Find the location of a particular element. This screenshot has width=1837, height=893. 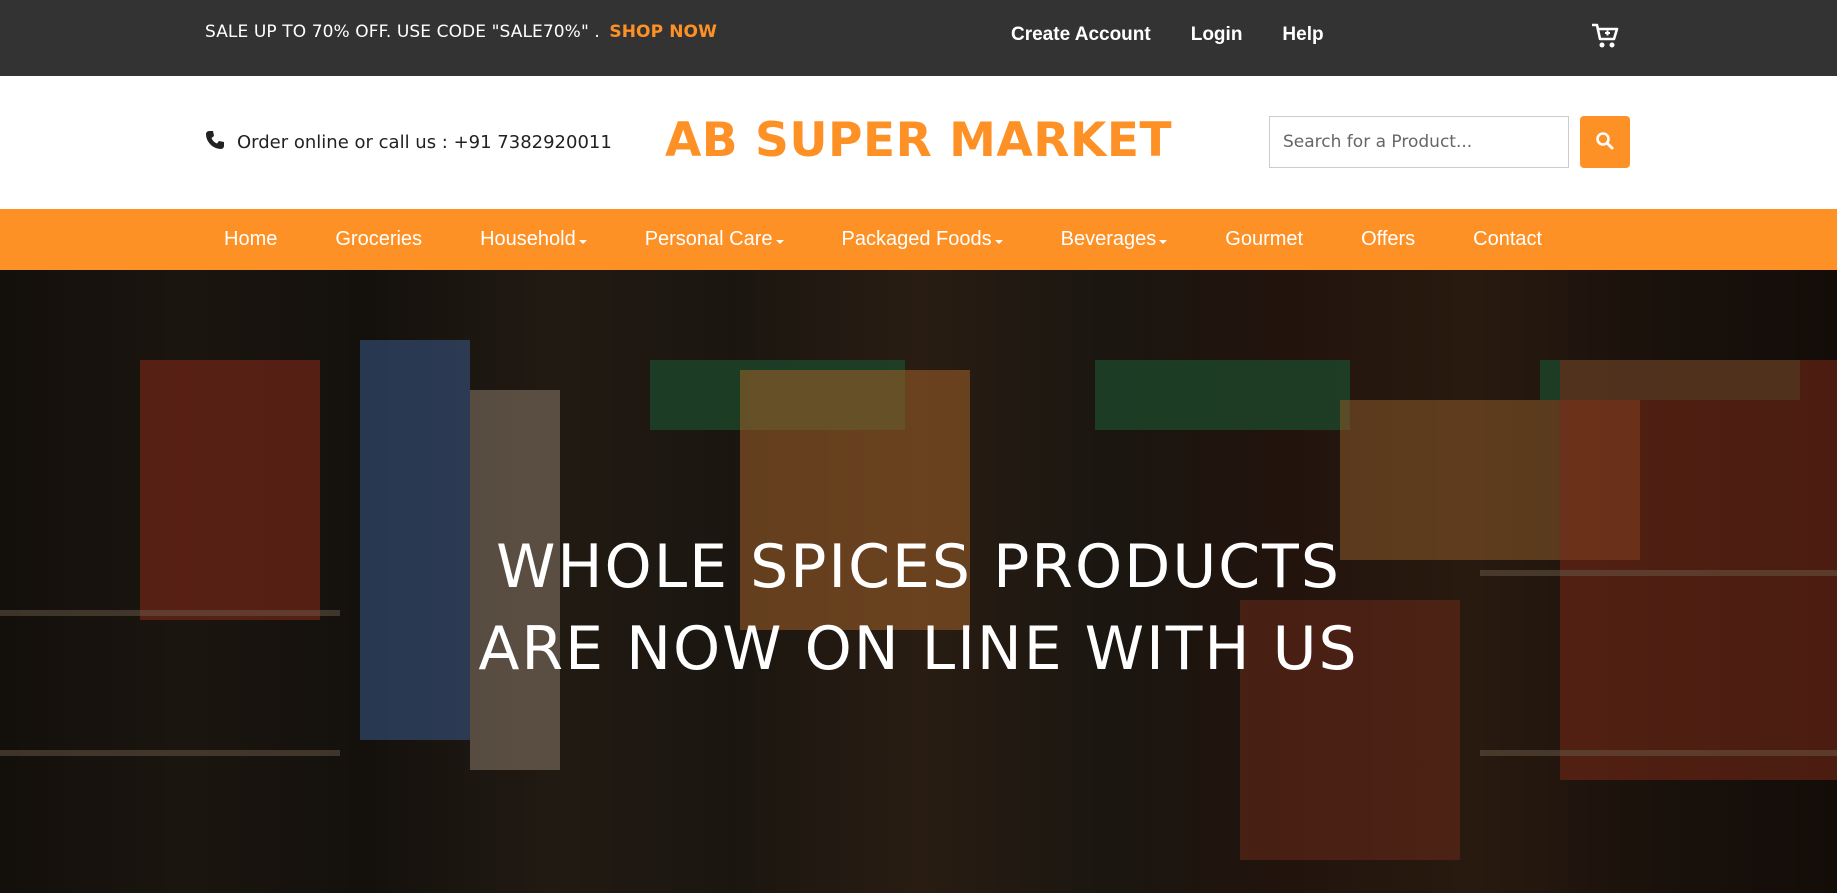

nav-item-contact: Contact is located at coordinates (1507, 239).